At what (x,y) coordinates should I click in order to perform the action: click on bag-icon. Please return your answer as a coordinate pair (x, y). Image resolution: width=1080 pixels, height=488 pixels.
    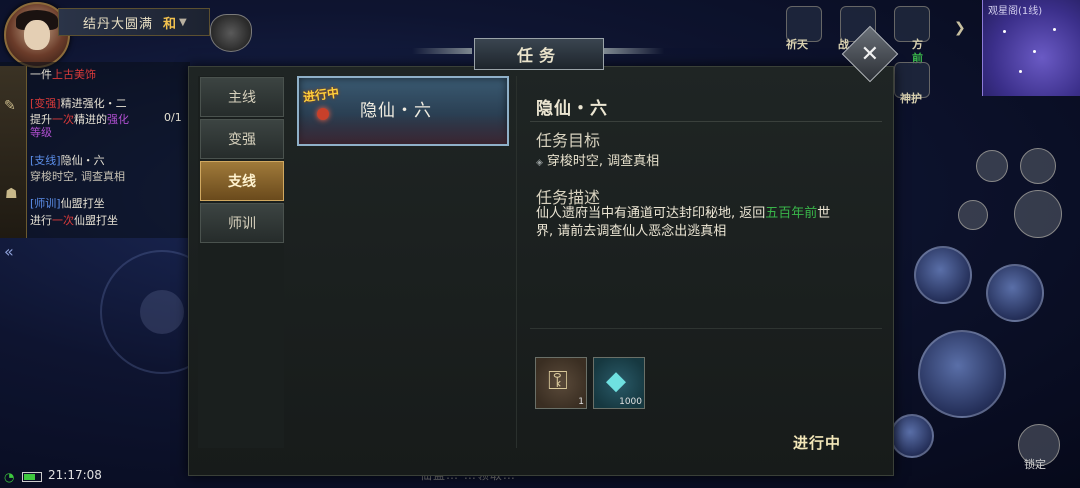
    Looking at the image, I should click on (992, 166).